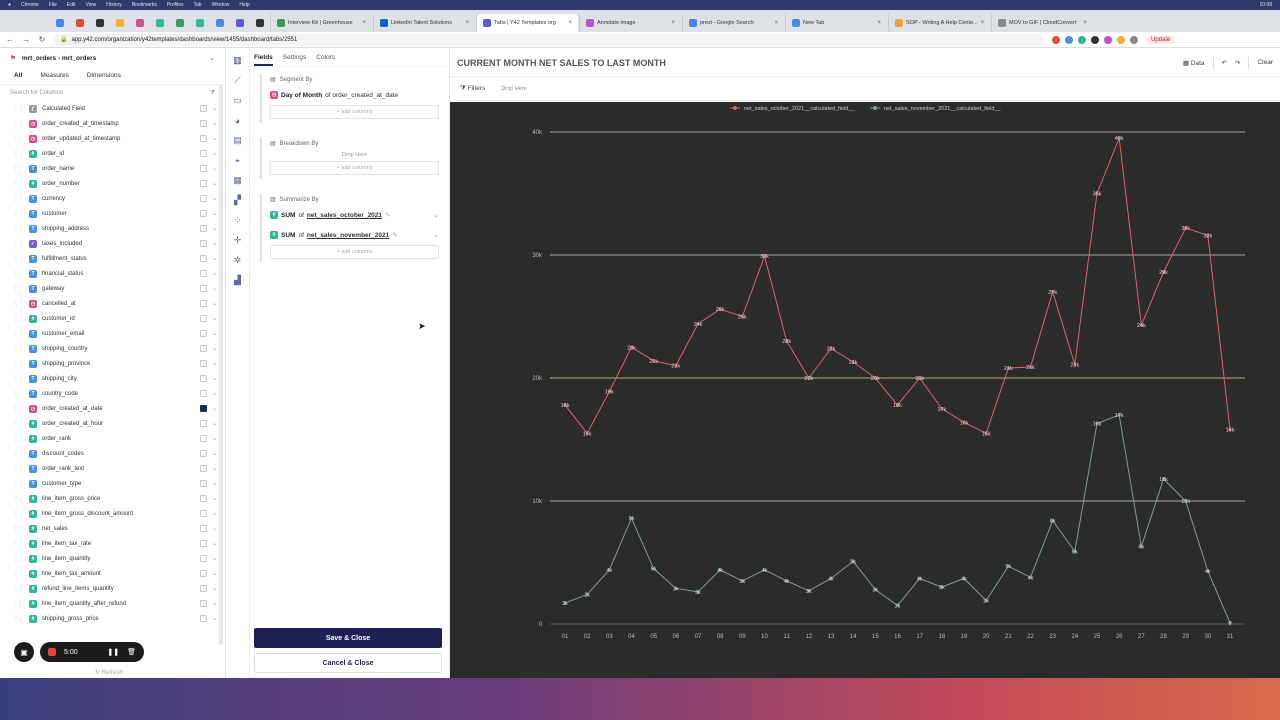 This screenshot has height=720, width=1280. What do you see at coordinates (112, 153) in the screenshot?
I see `field-row: ⋮⋮ # order_id ⌄` at bounding box center [112, 153].